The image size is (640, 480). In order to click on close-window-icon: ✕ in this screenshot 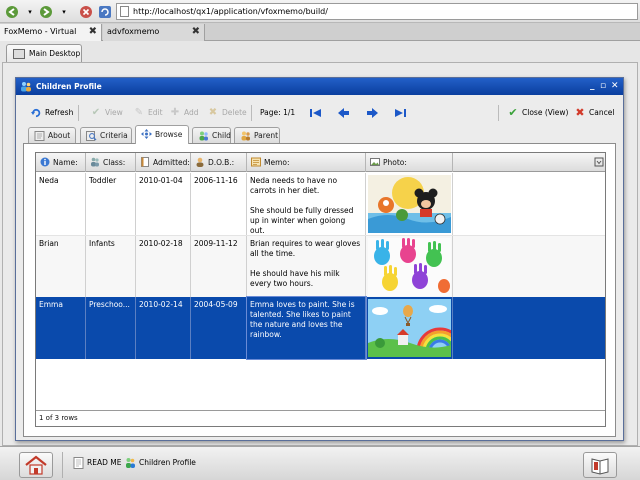, I will do `click(615, 86)`.